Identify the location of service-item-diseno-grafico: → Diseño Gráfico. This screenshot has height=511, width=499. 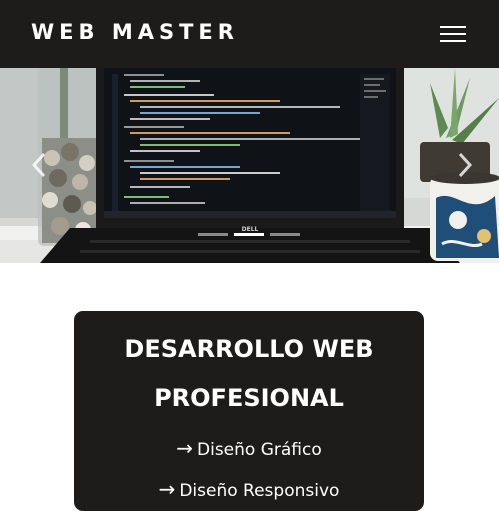
(249, 449).